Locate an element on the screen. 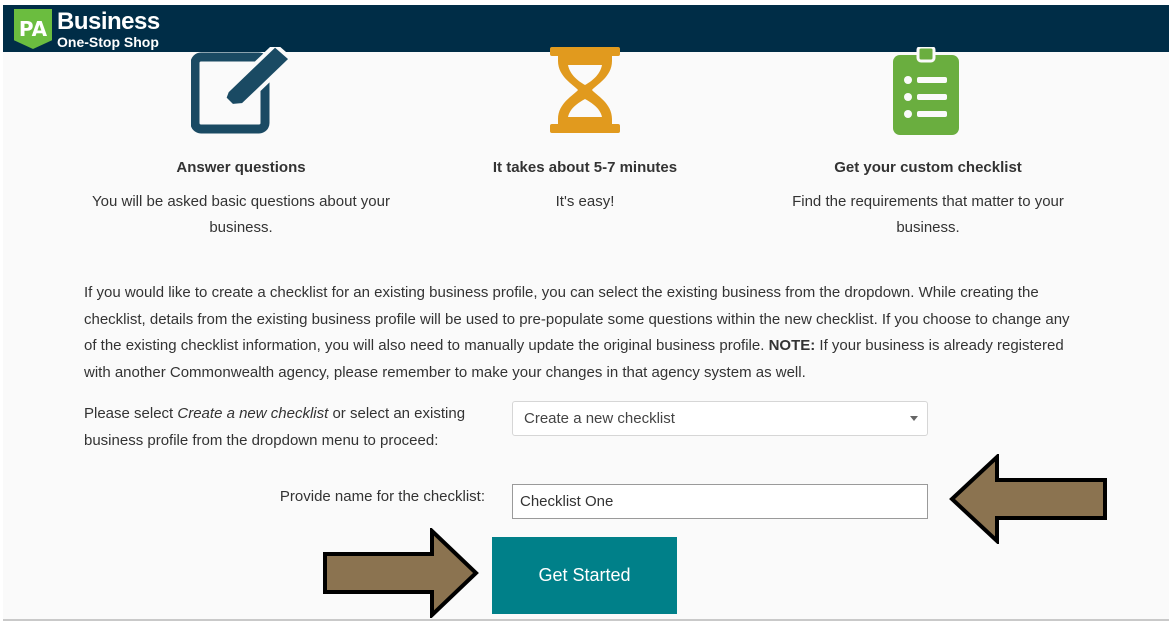 This screenshot has width=1173, height=623. business-profile-dropdown: Create a new checklist is located at coordinates (720, 418).